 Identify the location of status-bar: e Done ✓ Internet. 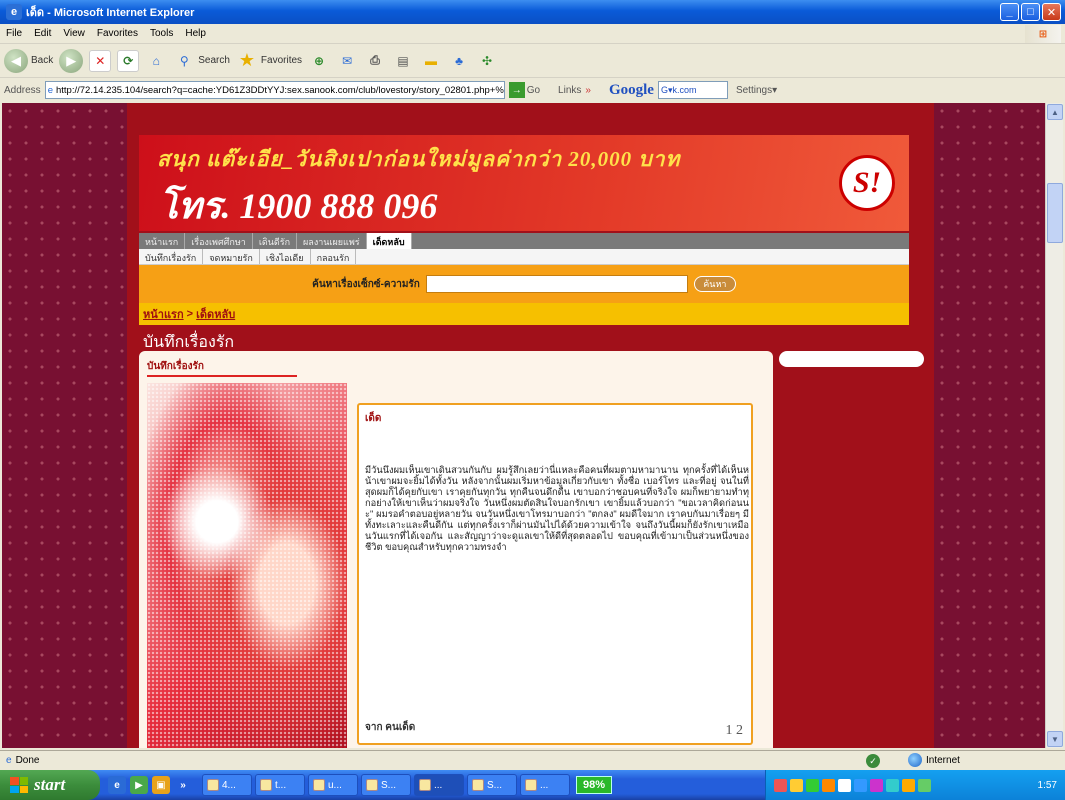
(532, 760).